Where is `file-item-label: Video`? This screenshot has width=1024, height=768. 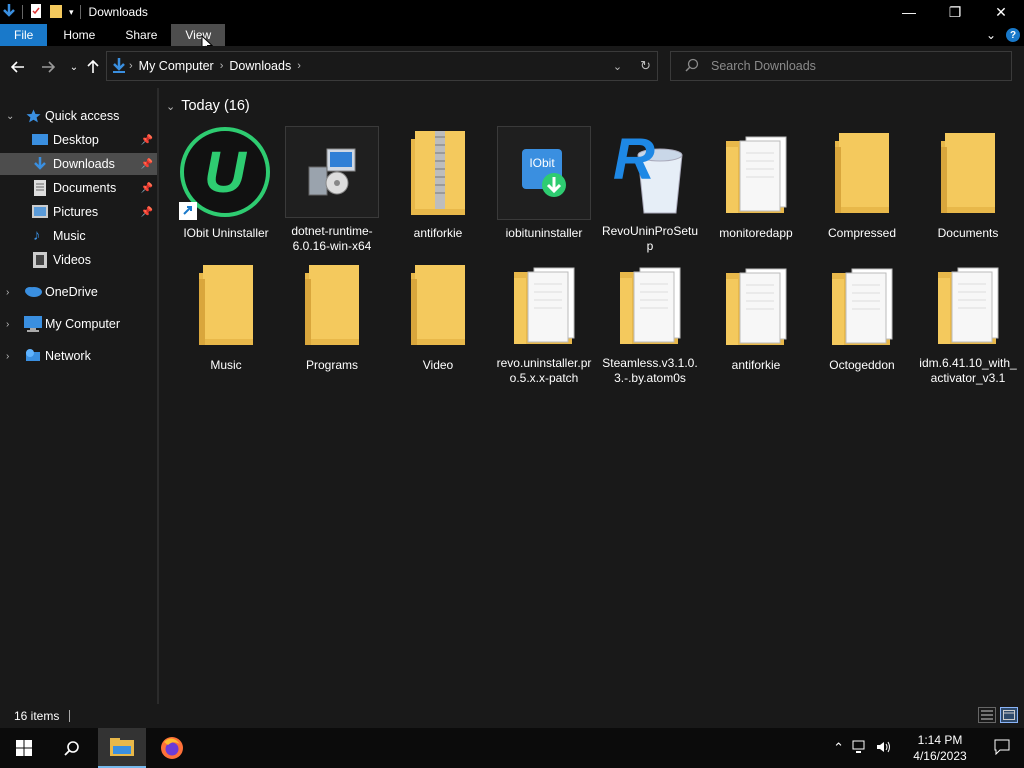 file-item-label: Video is located at coordinates (438, 365).